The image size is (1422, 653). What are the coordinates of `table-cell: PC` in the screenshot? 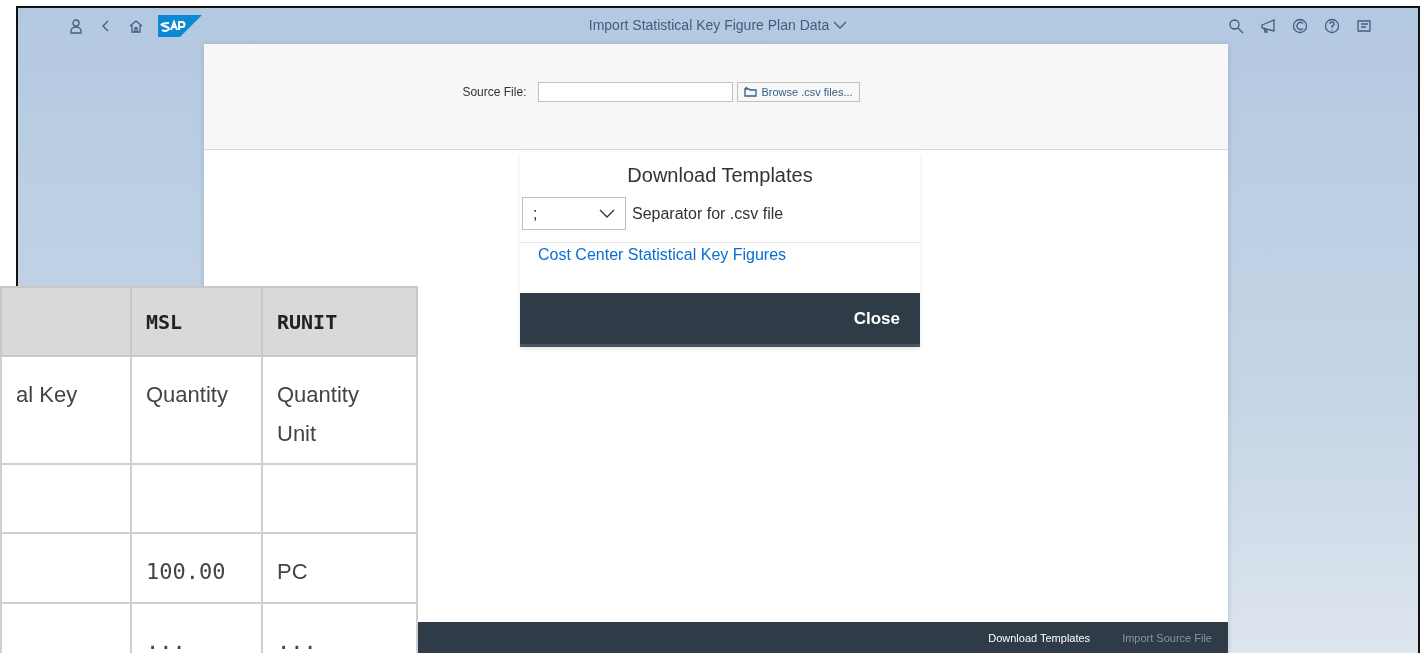 It's located at (339, 568).